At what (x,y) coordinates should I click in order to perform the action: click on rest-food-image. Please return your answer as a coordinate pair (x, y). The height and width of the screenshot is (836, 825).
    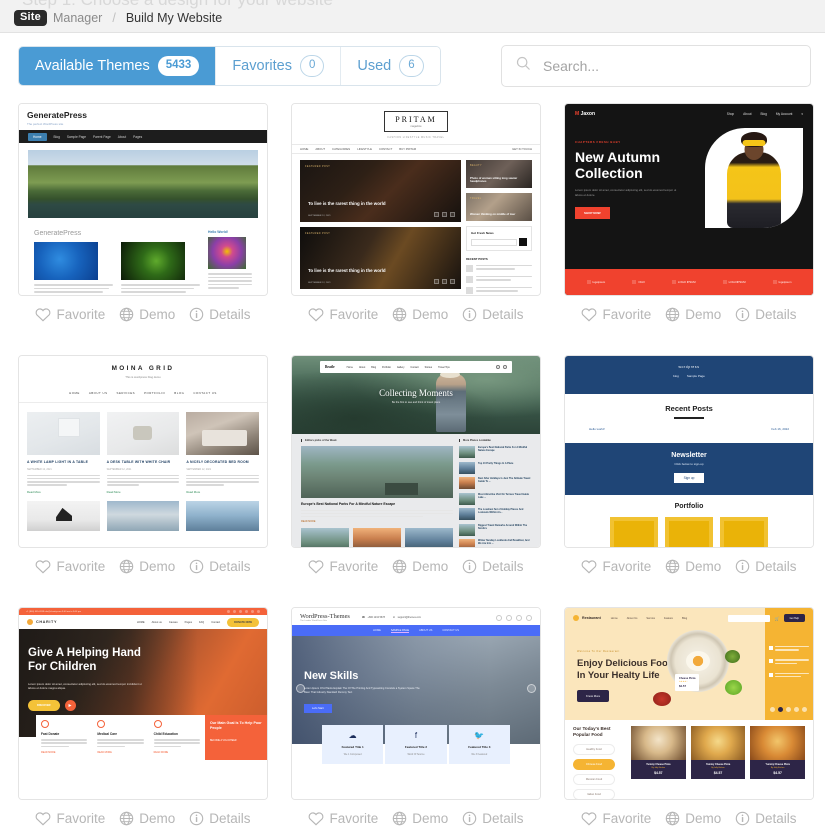
    Looking at the image, I should click on (658, 743).